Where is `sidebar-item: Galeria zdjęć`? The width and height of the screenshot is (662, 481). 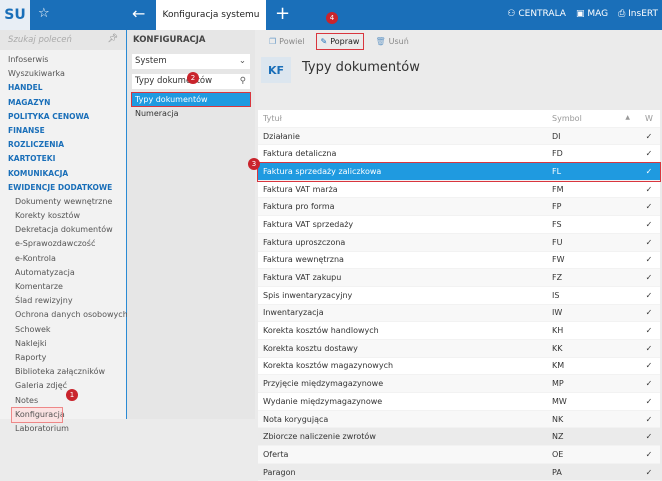
sidebar-item: Galeria zdjęć is located at coordinates (63, 386).